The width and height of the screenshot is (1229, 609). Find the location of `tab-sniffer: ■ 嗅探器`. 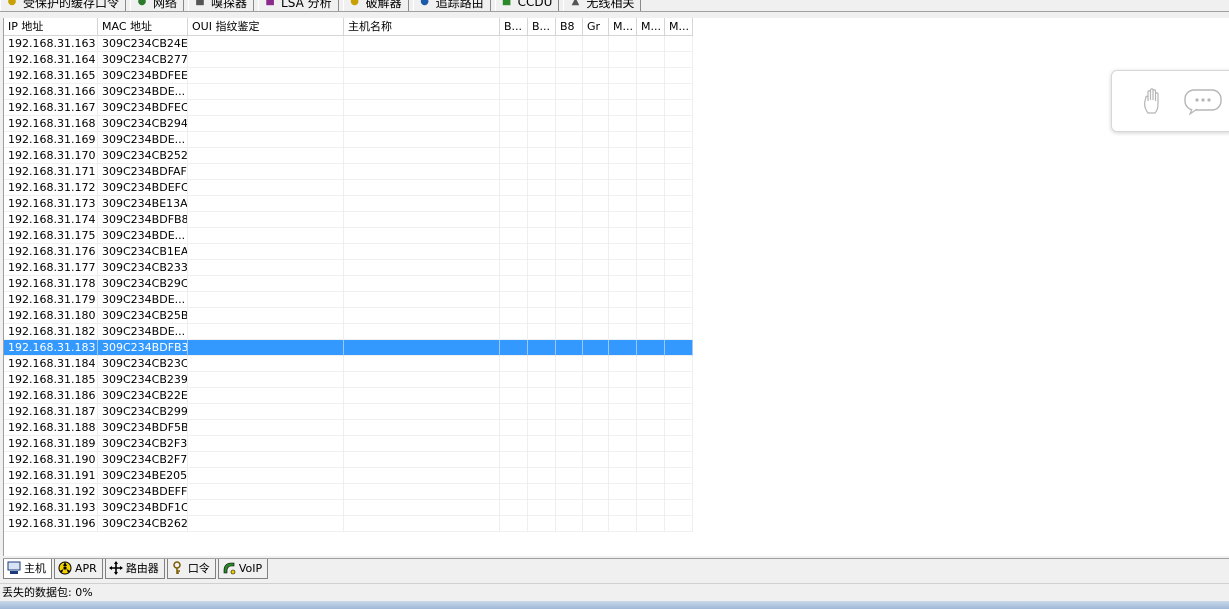

tab-sniffer: ■ 嗅探器 is located at coordinates (221, 5).